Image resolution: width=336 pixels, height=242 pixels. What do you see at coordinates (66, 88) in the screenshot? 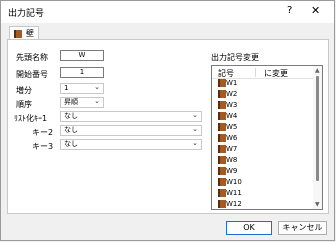
I see `increment-value: 1` at bounding box center [66, 88].